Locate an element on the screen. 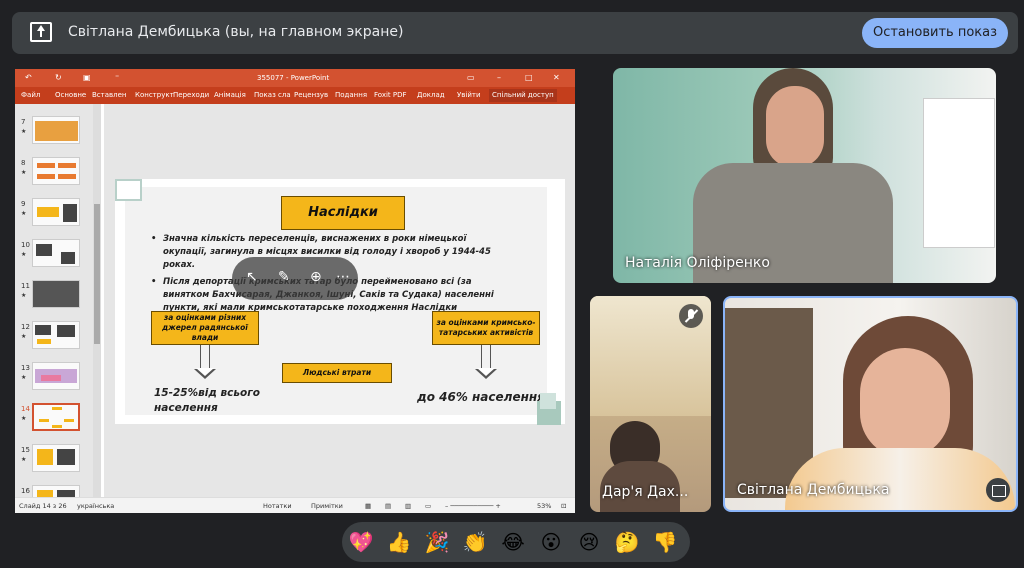  ppt-titlebar: ↶ ↻ ▣ ⁼ 355077 - PowerPoint ▭ – □ ✕ is located at coordinates (295, 78).